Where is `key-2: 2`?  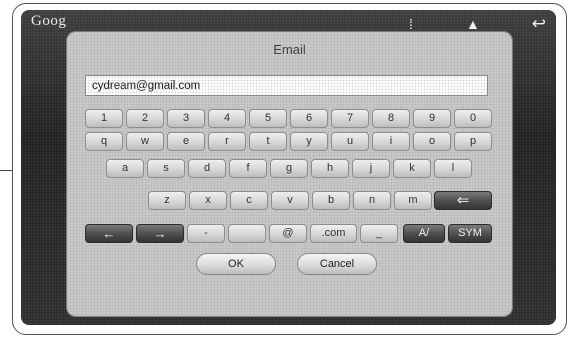
key-2: 2 is located at coordinates (145, 118).